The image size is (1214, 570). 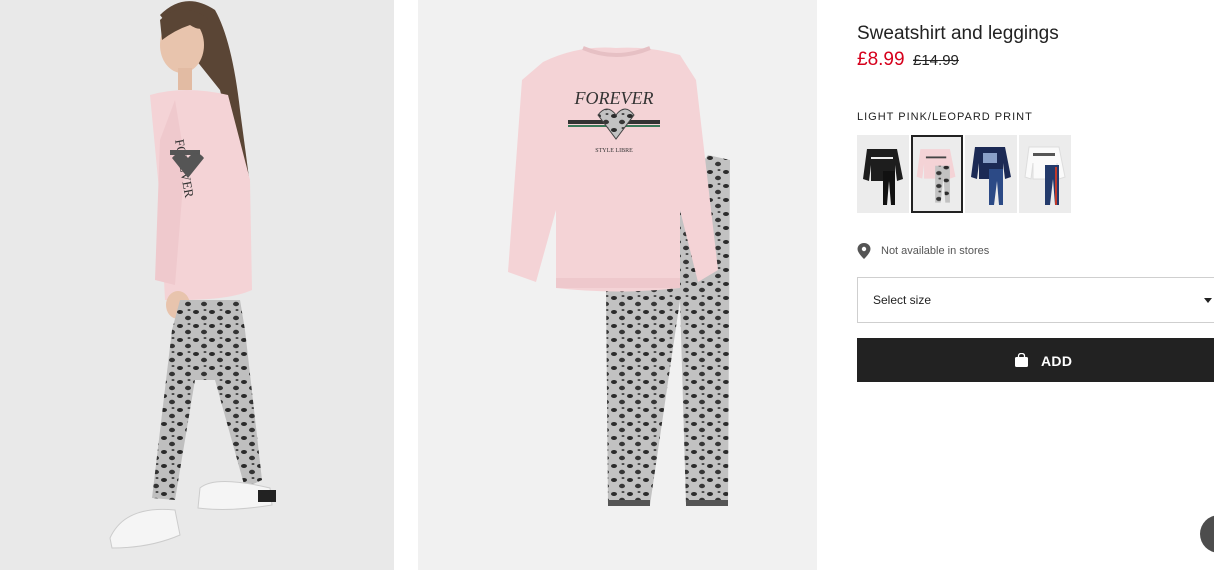 What do you see at coordinates (935, 251) in the screenshot?
I see `availability-text: Not available in stores` at bounding box center [935, 251].